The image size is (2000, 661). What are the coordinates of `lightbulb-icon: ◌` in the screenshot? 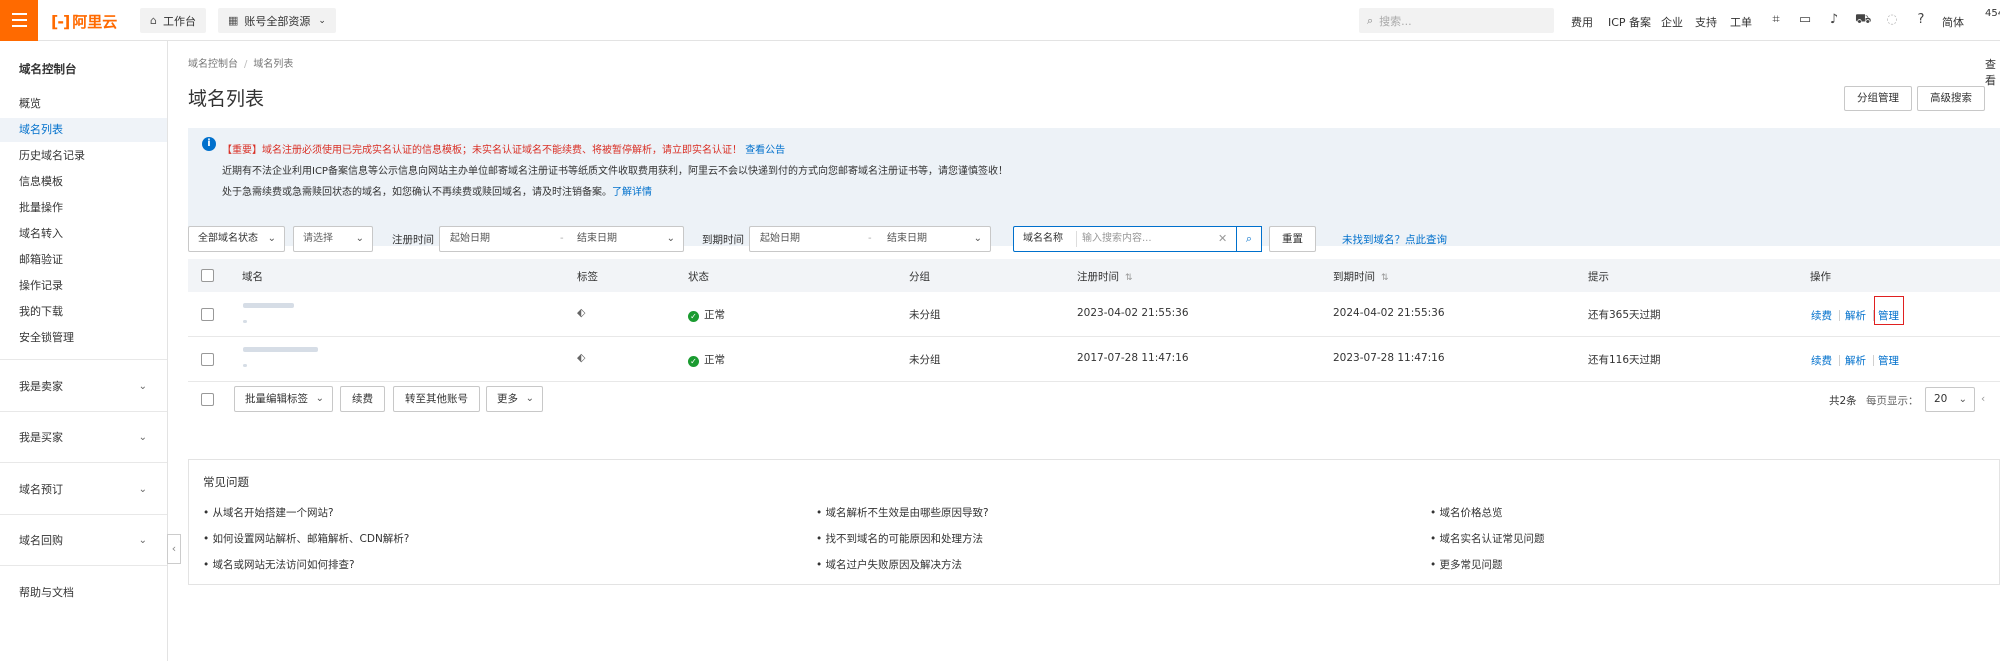 It's located at (1892, 19).